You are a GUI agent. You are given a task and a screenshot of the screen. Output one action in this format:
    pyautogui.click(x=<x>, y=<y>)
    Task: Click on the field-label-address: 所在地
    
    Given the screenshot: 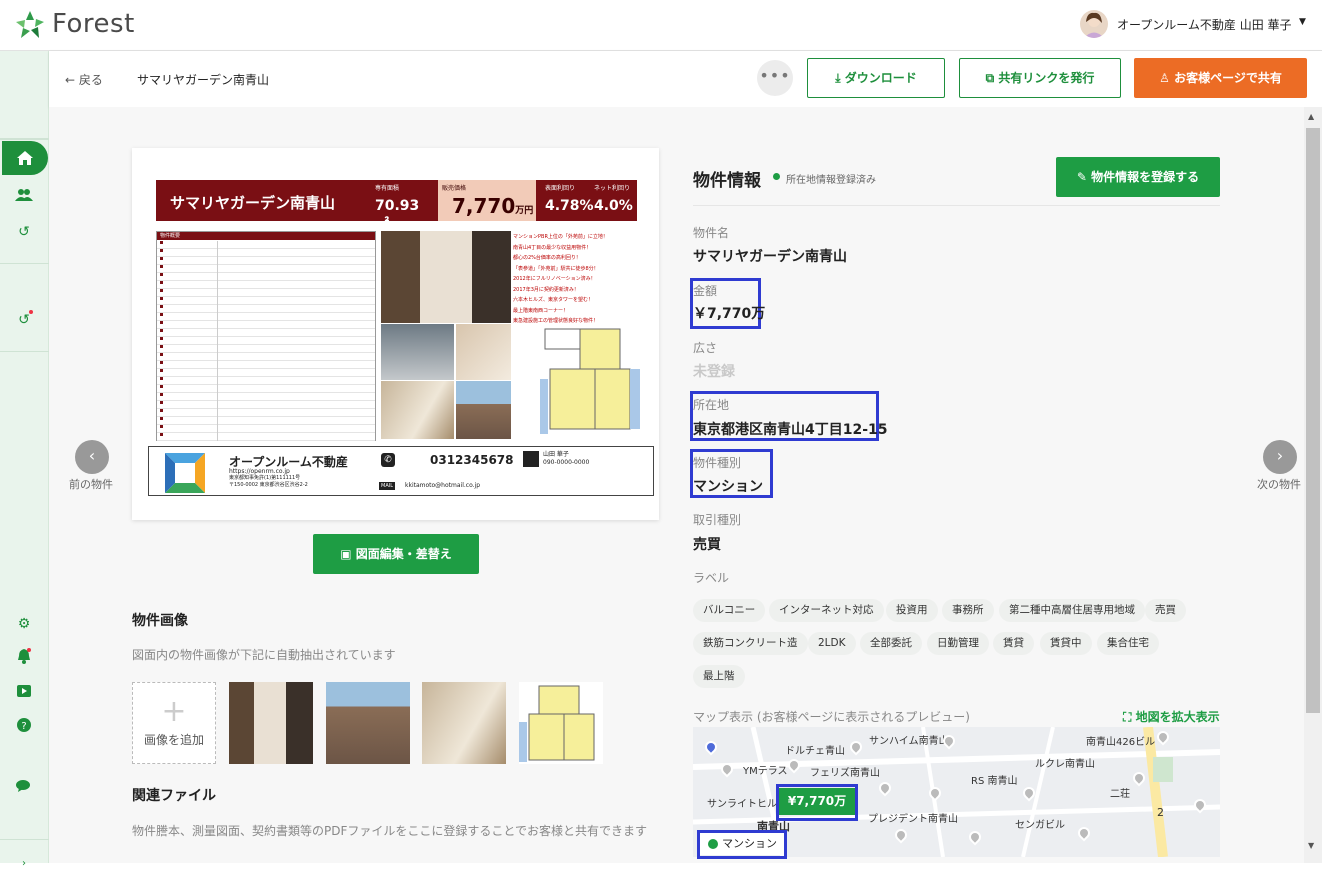 What is the action you would take?
    pyautogui.click(x=711, y=405)
    